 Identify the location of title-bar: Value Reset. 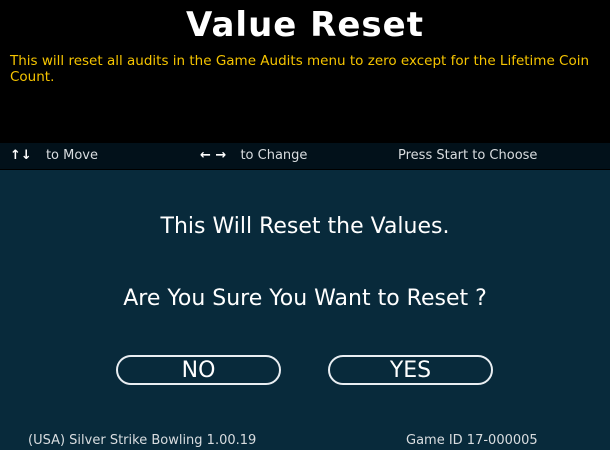
(305, 24).